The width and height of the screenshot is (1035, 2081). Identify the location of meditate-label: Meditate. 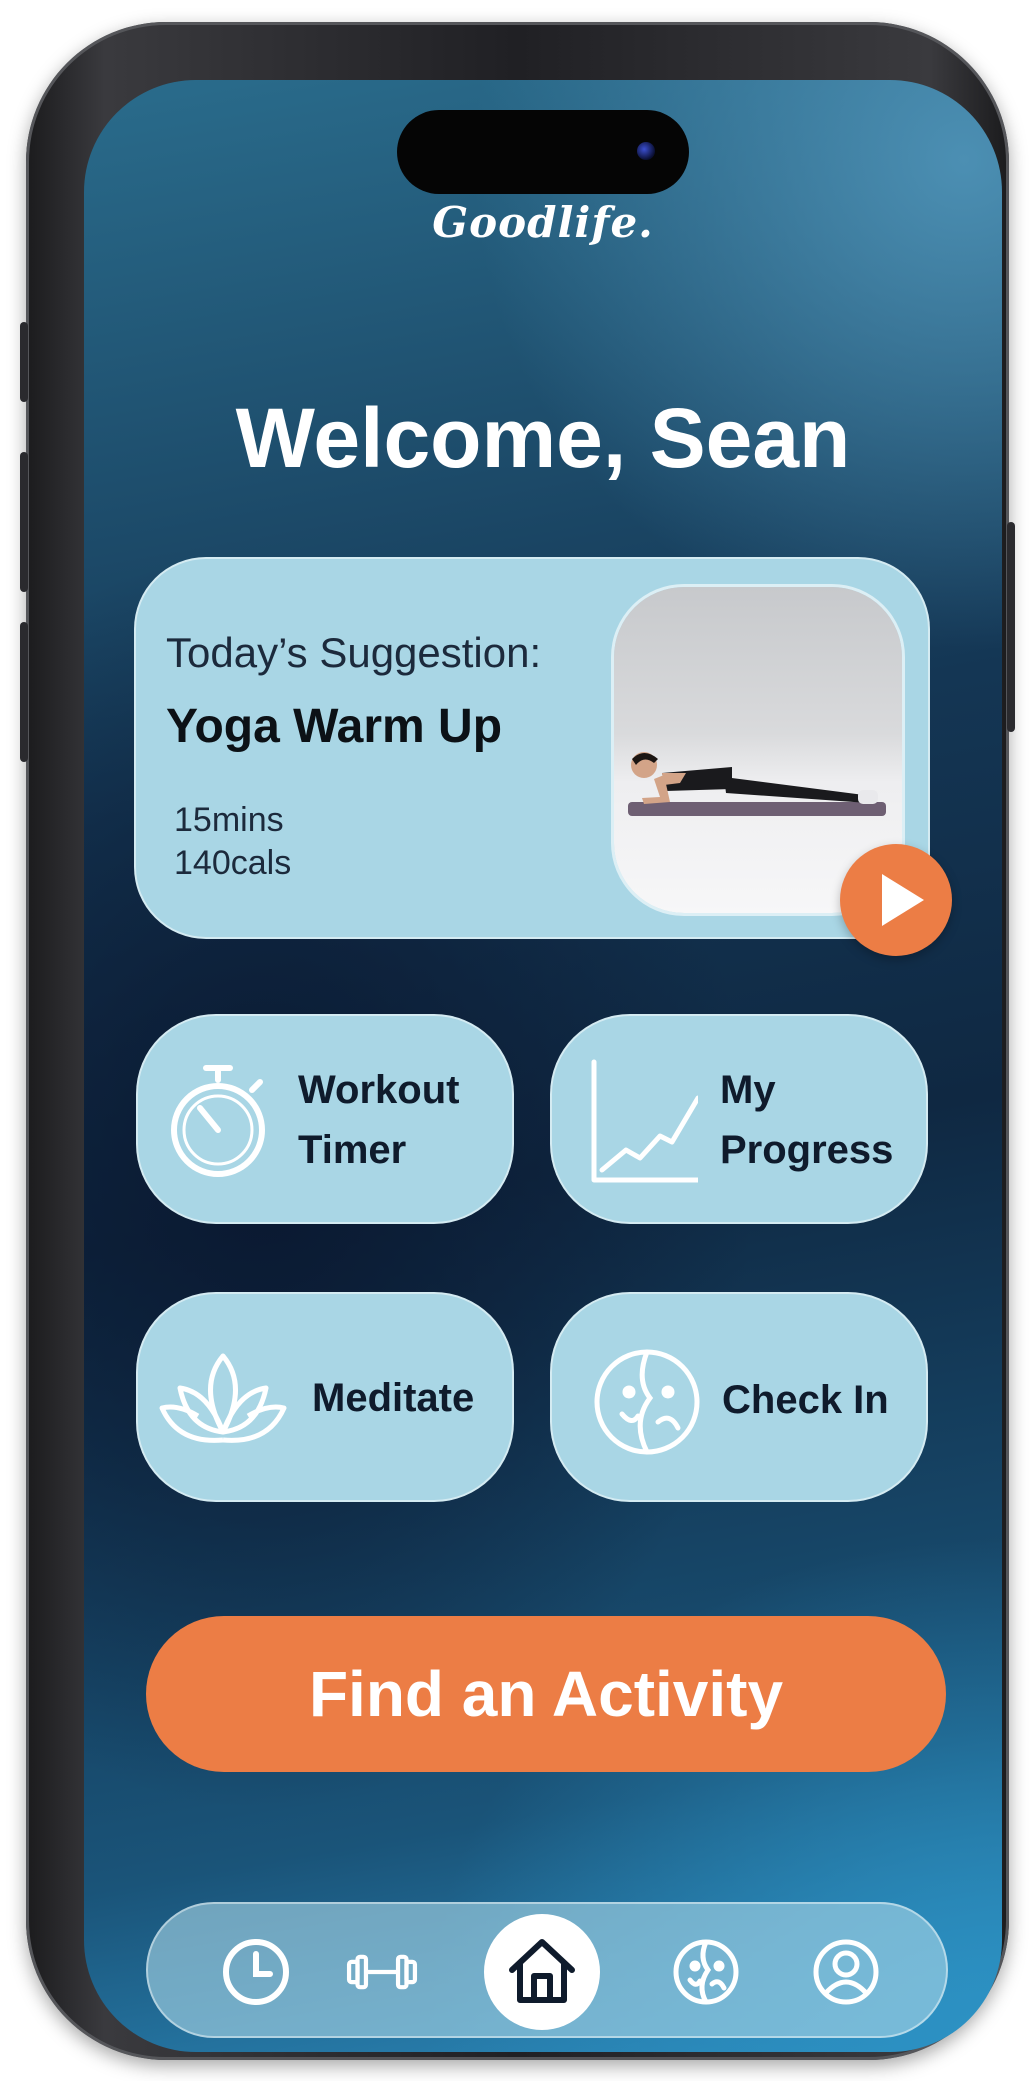
(393, 1398).